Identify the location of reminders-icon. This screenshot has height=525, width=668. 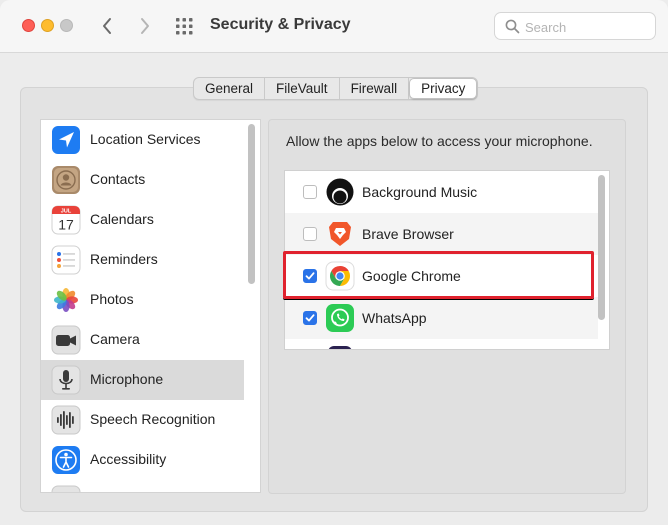
(66, 260).